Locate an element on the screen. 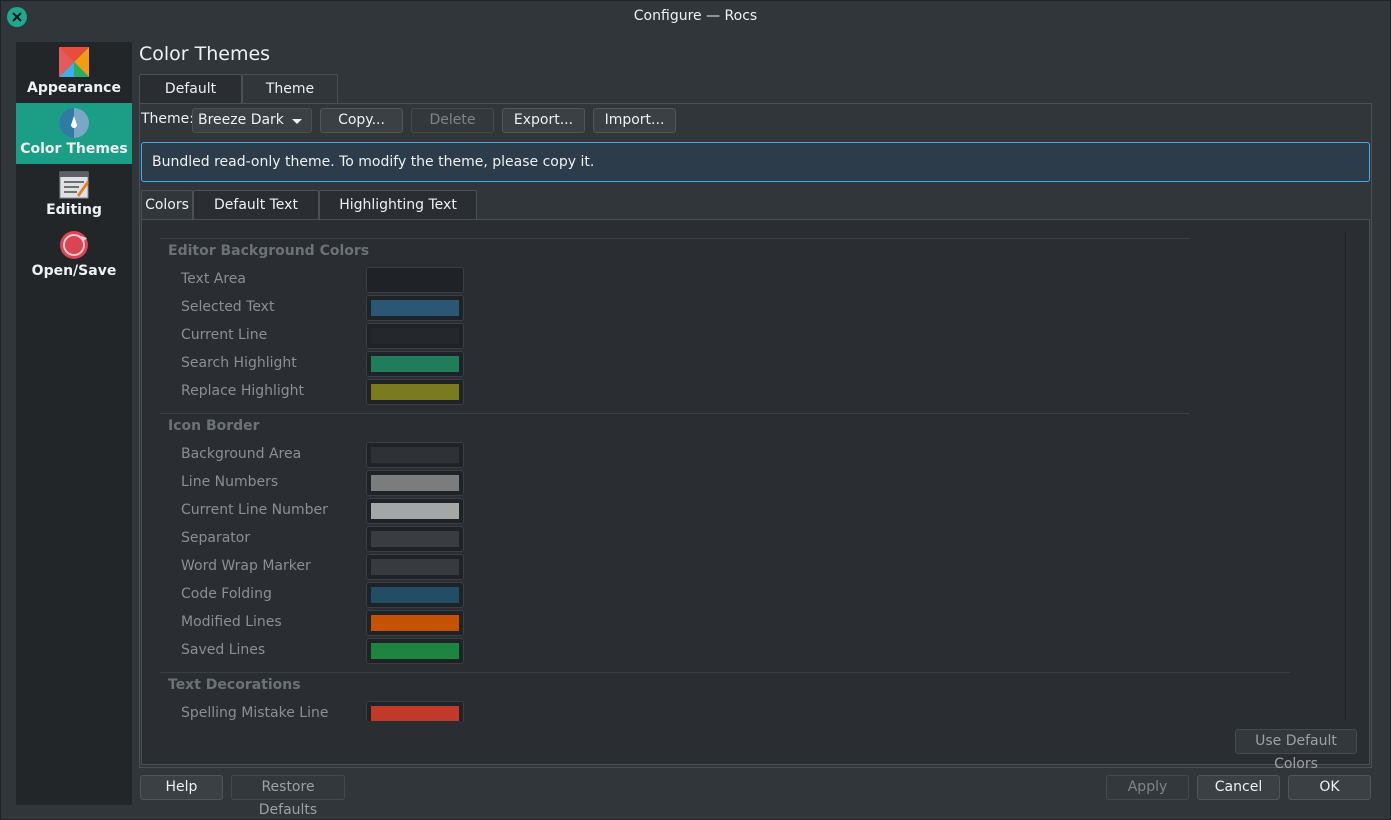 This screenshot has width=1391, height=820. color-row-label: Modified Lines is located at coordinates (231, 622).